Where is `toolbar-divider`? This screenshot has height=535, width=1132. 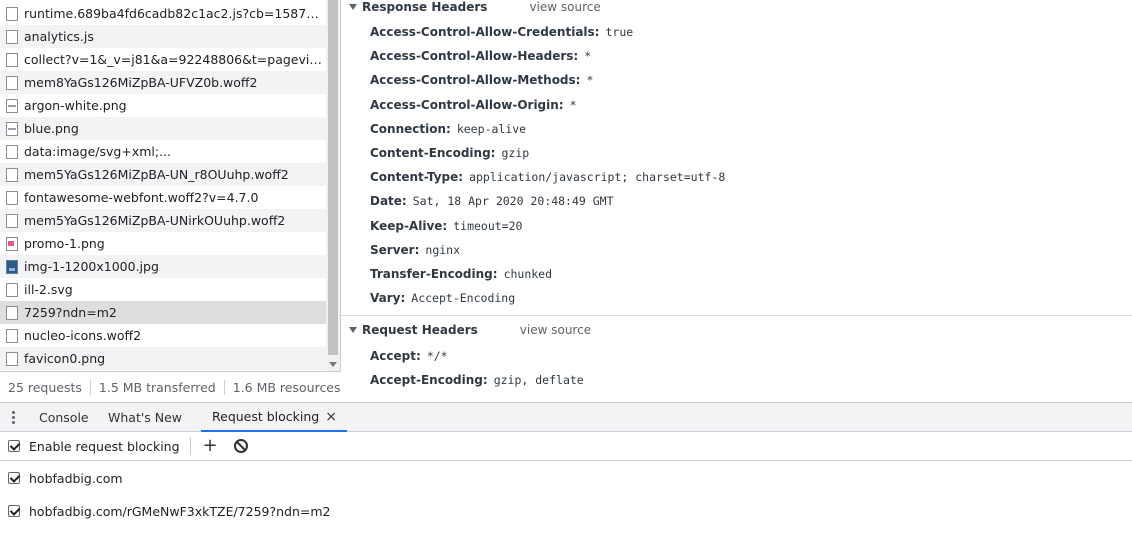 toolbar-divider is located at coordinates (190, 446).